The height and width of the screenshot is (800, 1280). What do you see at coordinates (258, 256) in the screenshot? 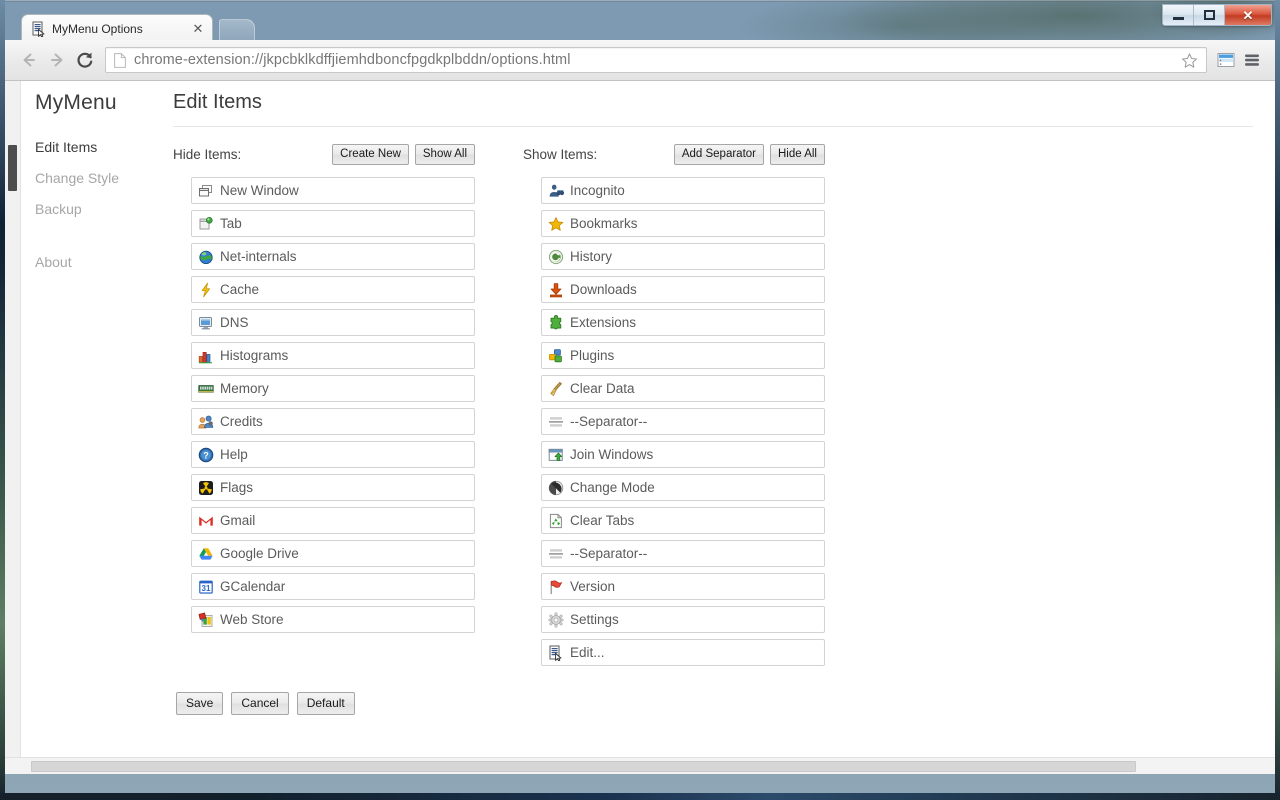
I see `list-item-label: Net-internals` at bounding box center [258, 256].